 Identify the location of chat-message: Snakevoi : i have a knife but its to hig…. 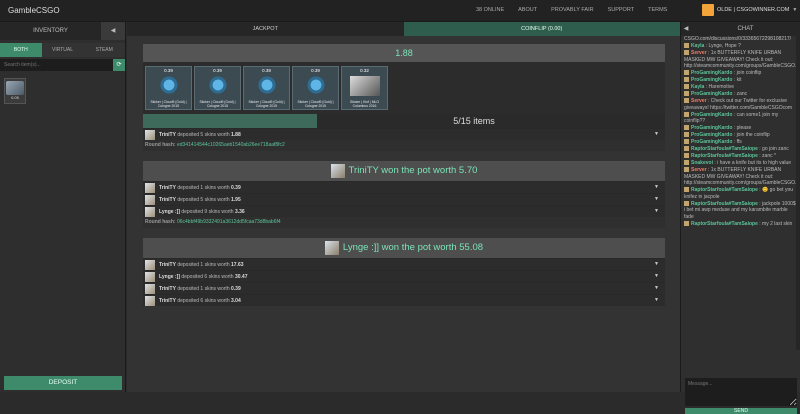
(740, 163).